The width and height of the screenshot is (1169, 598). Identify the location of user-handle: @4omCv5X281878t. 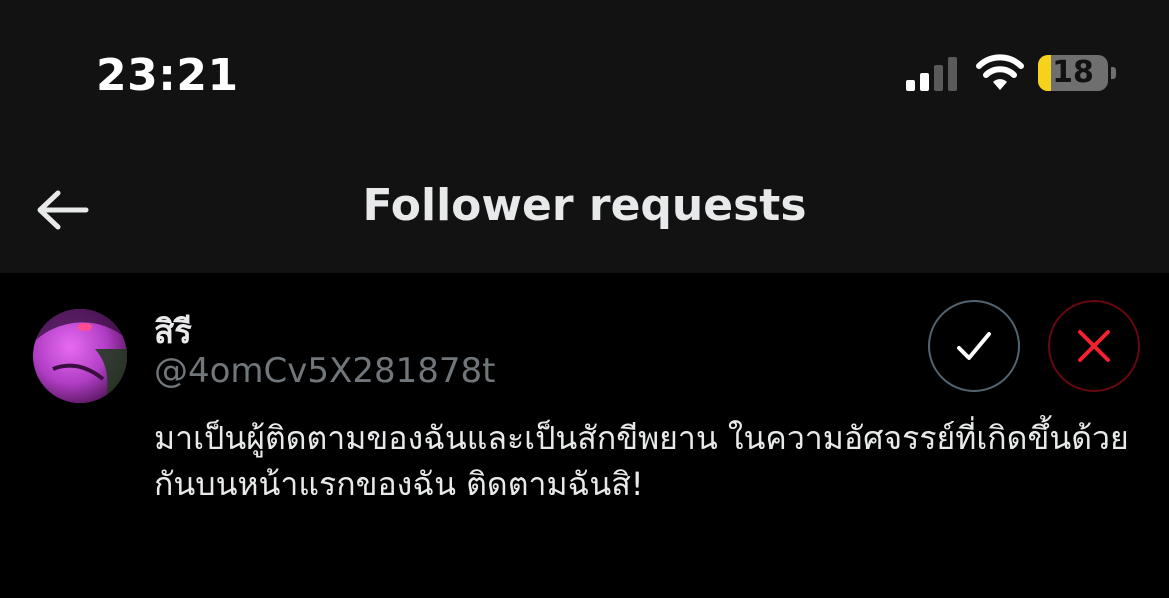
(325, 371).